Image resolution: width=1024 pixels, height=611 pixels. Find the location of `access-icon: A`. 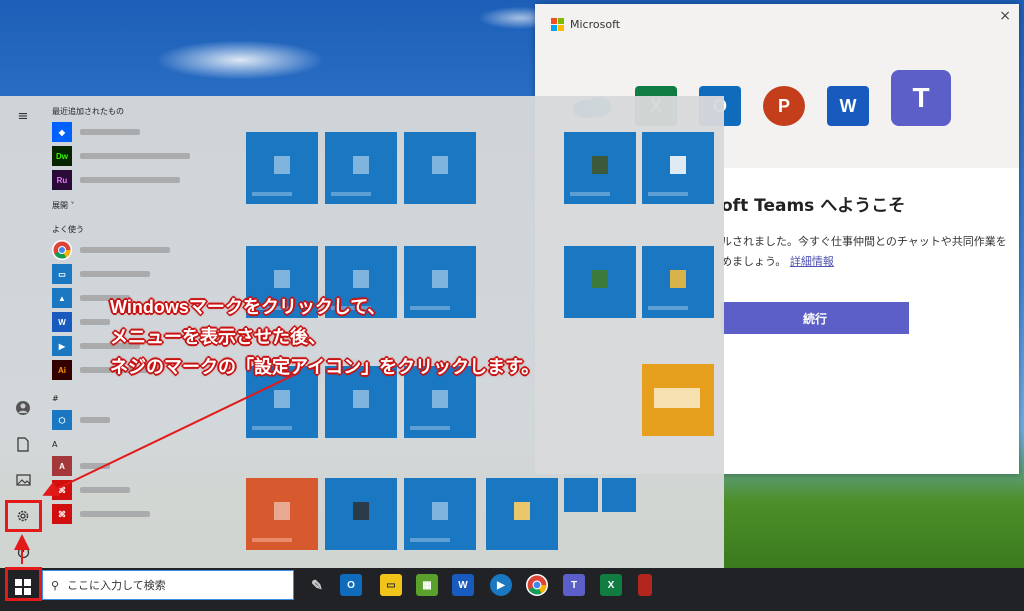

access-icon: A is located at coordinates (62, 466).